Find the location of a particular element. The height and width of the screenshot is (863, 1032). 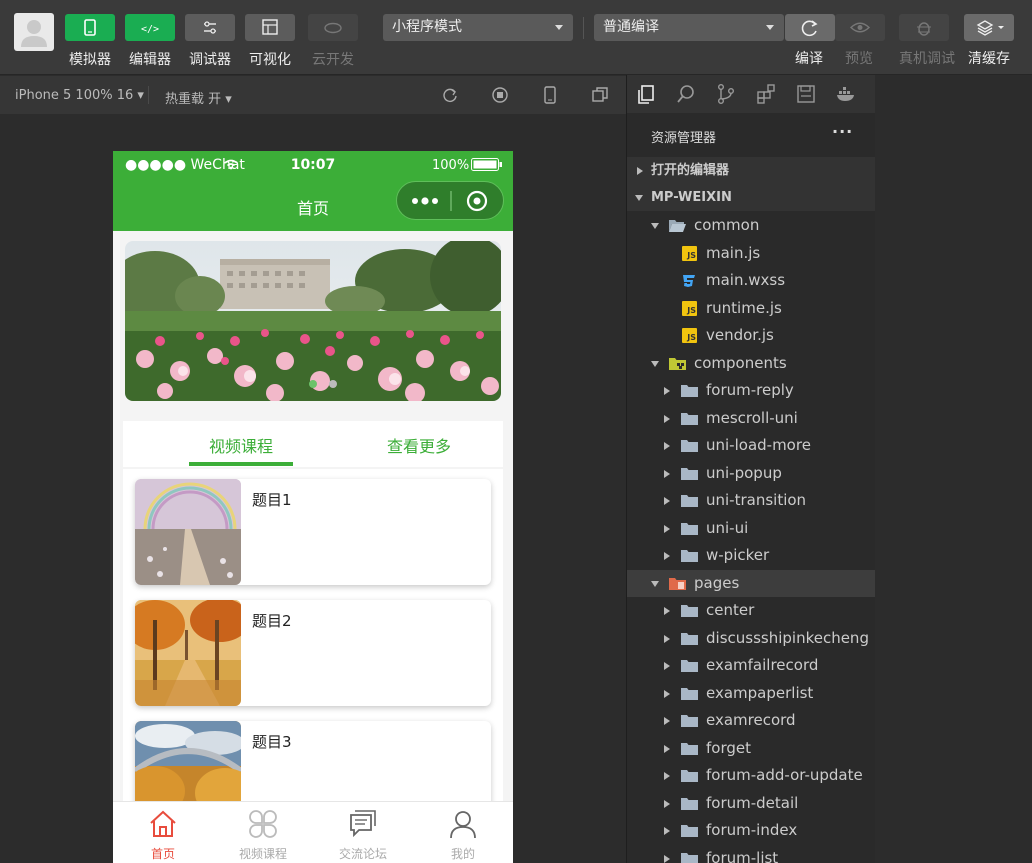

mode-select: 小程序模式 is located at coordinates (478, 27).